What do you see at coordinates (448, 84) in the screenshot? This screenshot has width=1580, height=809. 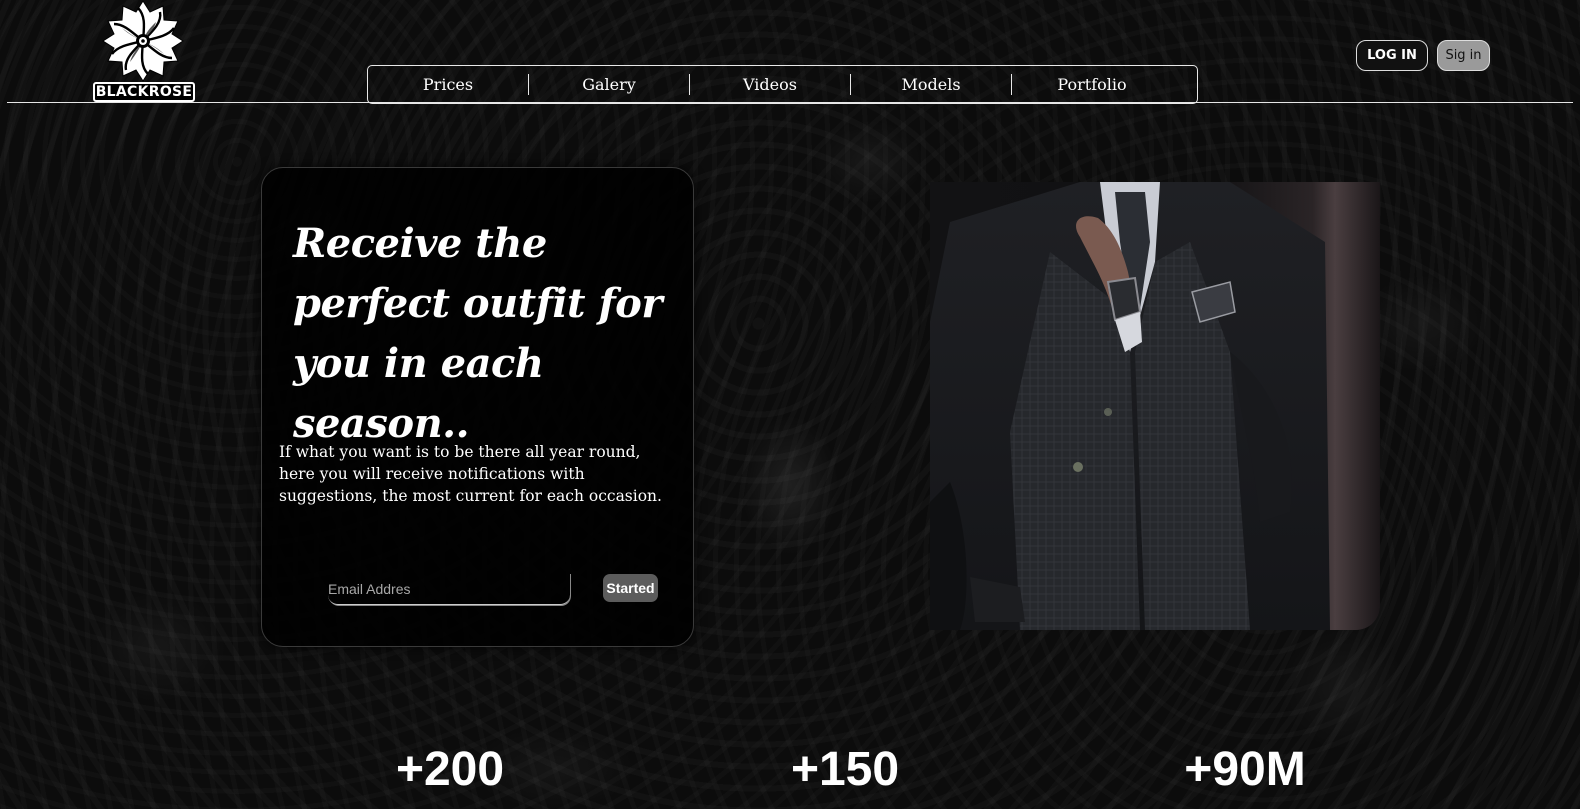 I see `nav-item-prices: Prices` at bounding box center [448, 84].